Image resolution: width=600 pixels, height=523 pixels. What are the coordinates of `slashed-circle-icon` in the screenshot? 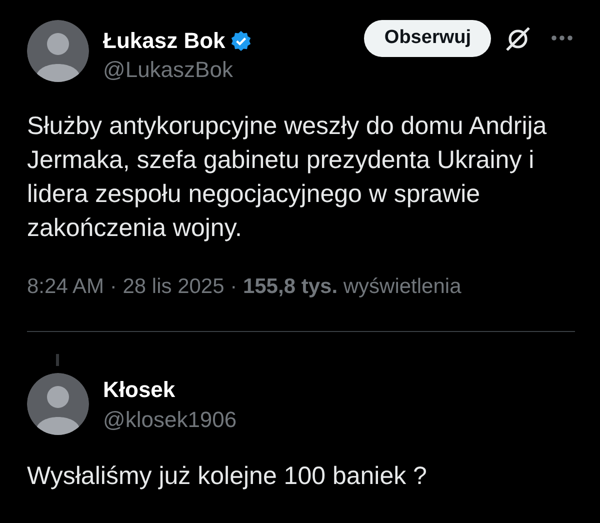 It's located at (518, 39).